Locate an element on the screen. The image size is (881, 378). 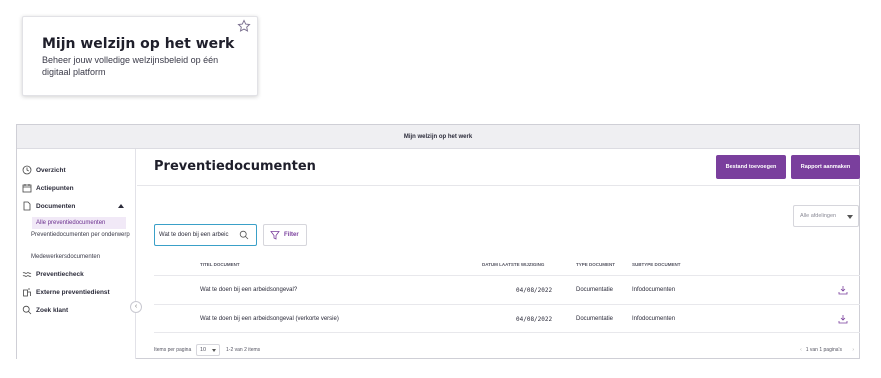
department-select-value: Alle afdelingen is located at coordinates (818, 216).